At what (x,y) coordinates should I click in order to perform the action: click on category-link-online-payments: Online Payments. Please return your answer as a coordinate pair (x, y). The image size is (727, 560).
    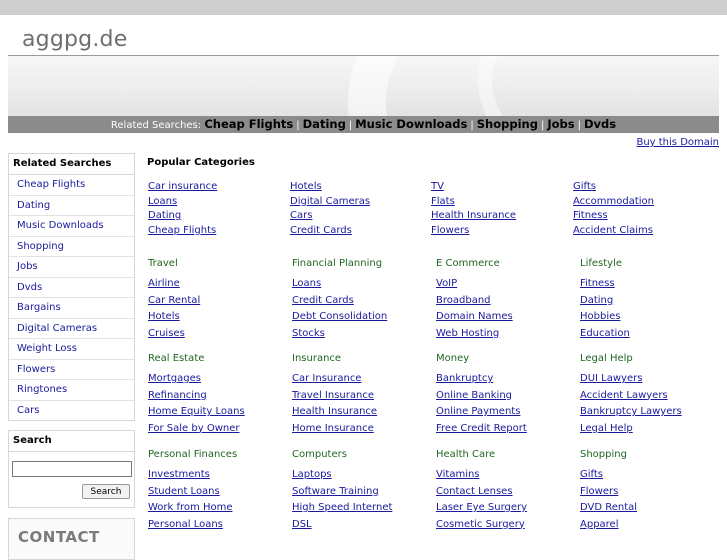
    Looking at the image, I should click on (503, 412).